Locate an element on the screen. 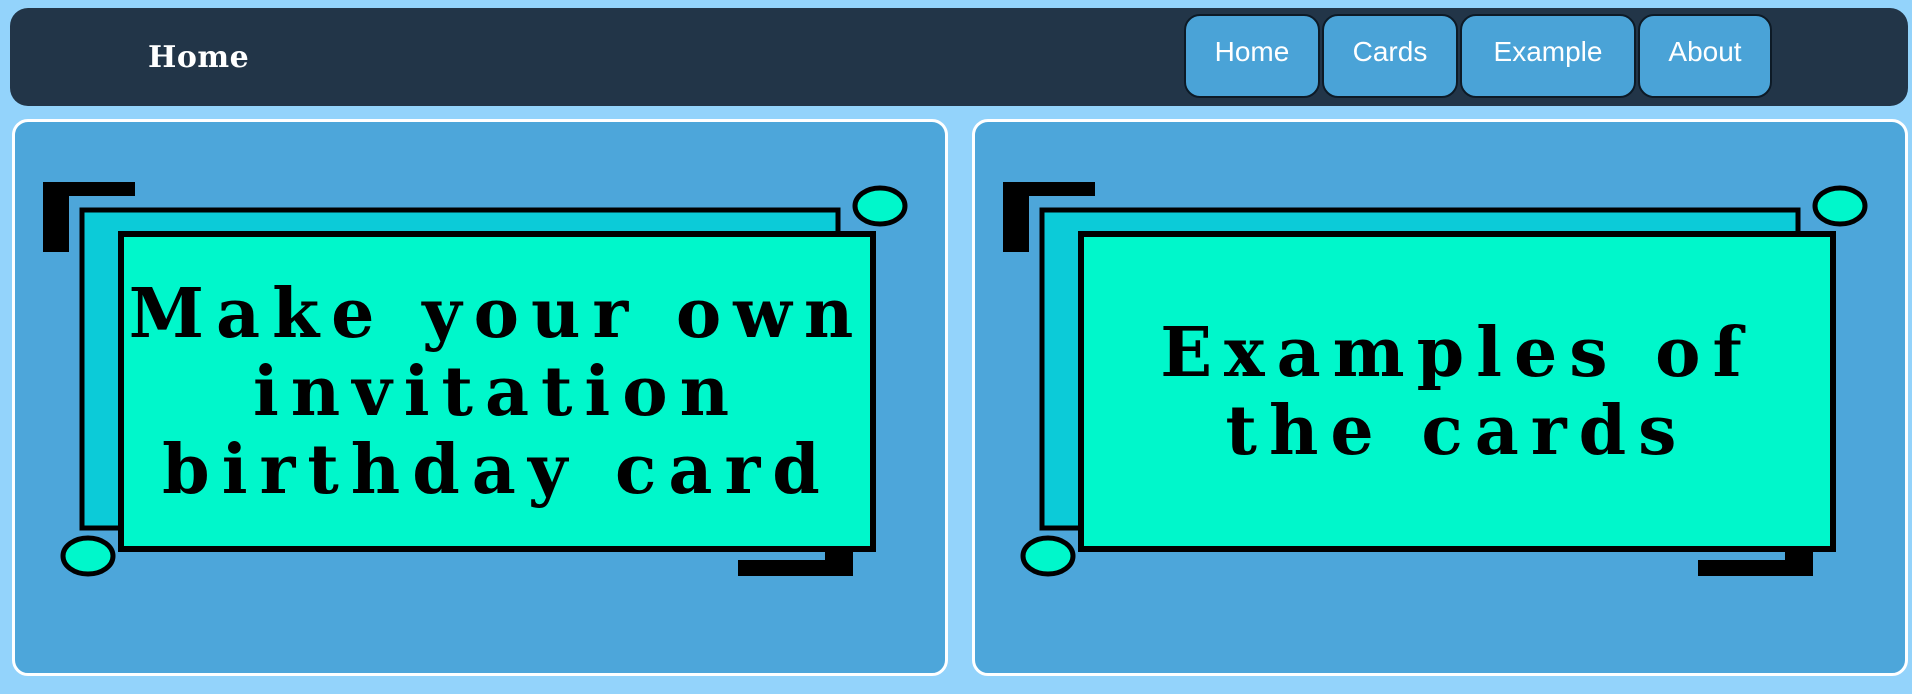  examples-card-title: Examples of the cards is located at coordinates (1457, 391).